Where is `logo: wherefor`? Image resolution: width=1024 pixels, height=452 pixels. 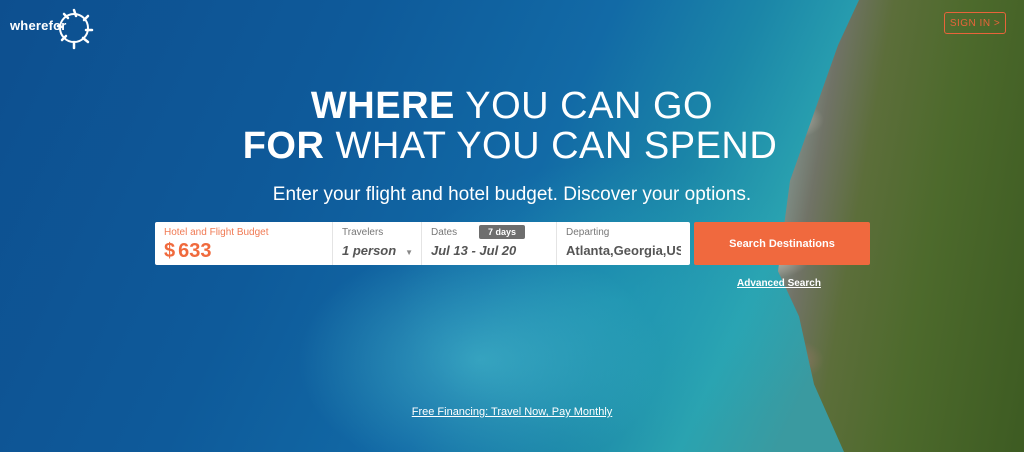 logo: wherefor is located at coordinates (55, 29).